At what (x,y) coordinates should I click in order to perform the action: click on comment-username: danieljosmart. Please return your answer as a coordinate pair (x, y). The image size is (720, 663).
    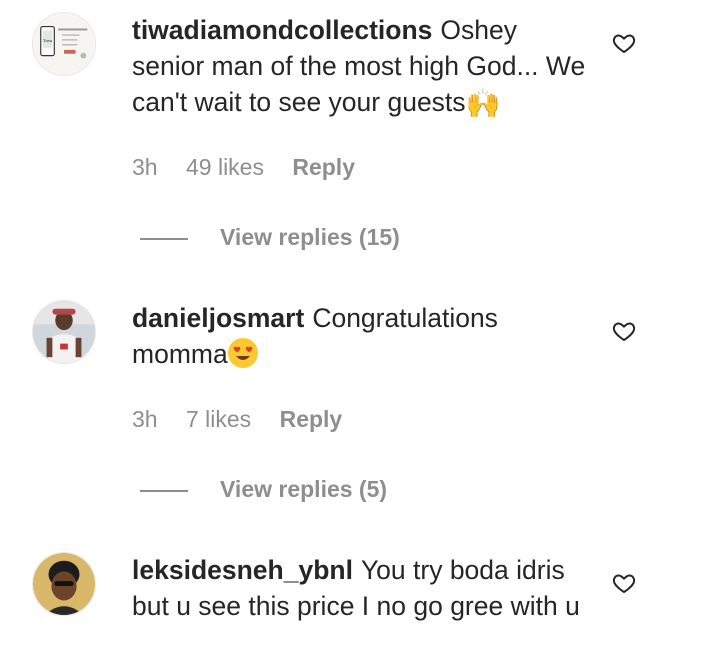
    Looking at the image, I should click on (218, 318).